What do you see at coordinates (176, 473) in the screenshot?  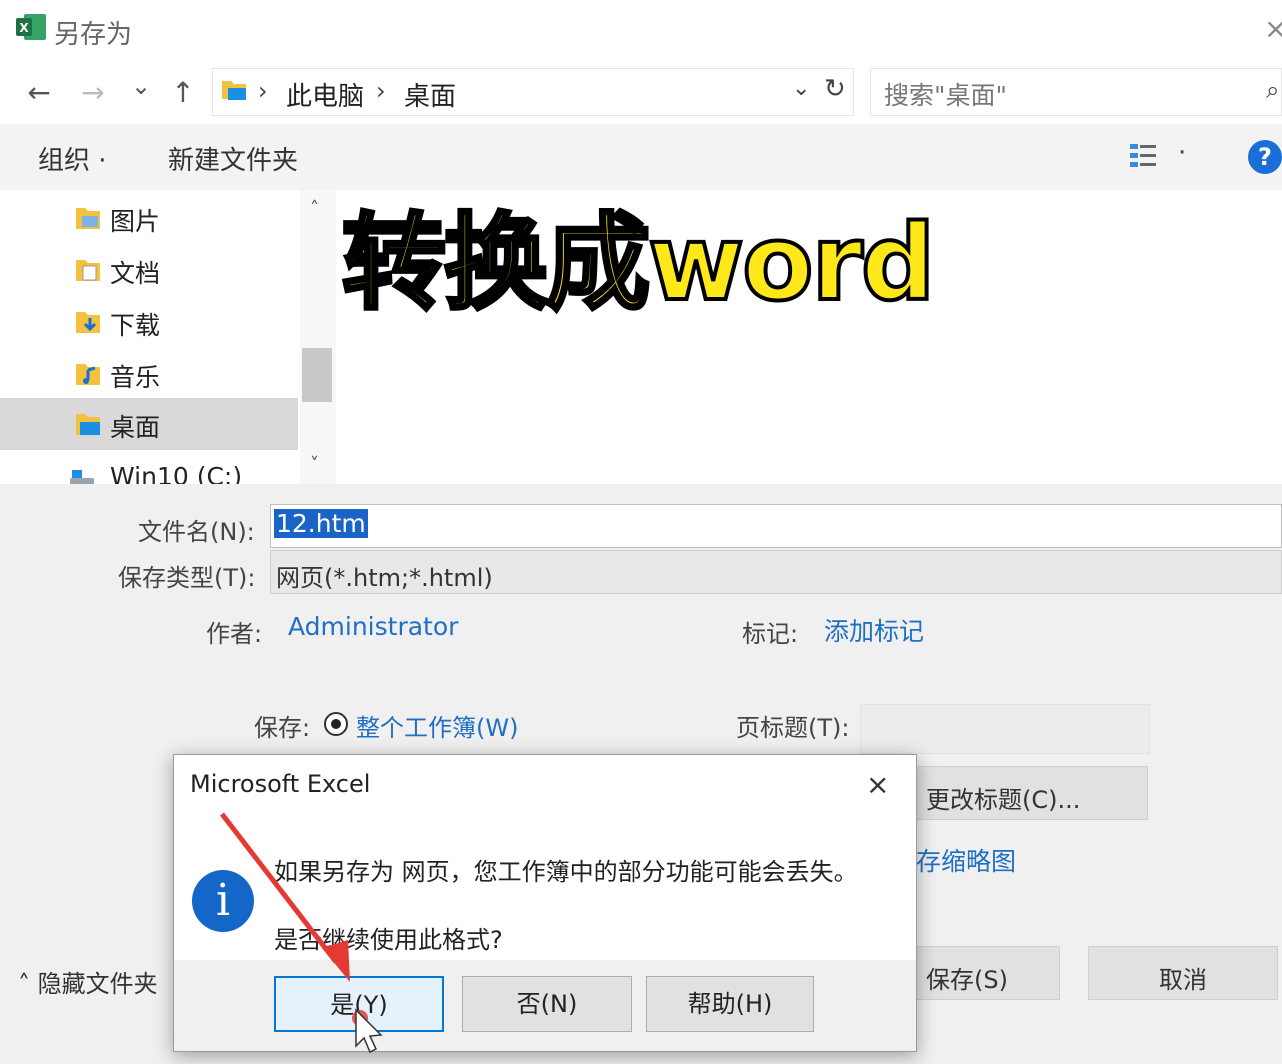 I see `nav-item-label: Win10 (C:)` at bounding box center [176, 473].